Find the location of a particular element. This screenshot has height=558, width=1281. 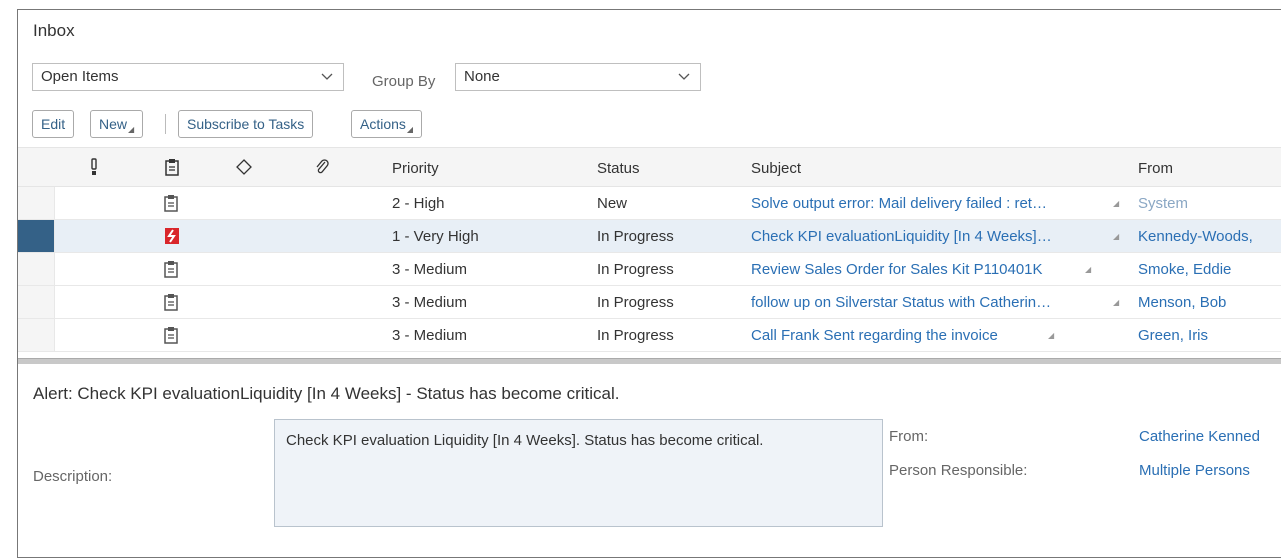

paperclip-icon is located at coordinates (322, 167).